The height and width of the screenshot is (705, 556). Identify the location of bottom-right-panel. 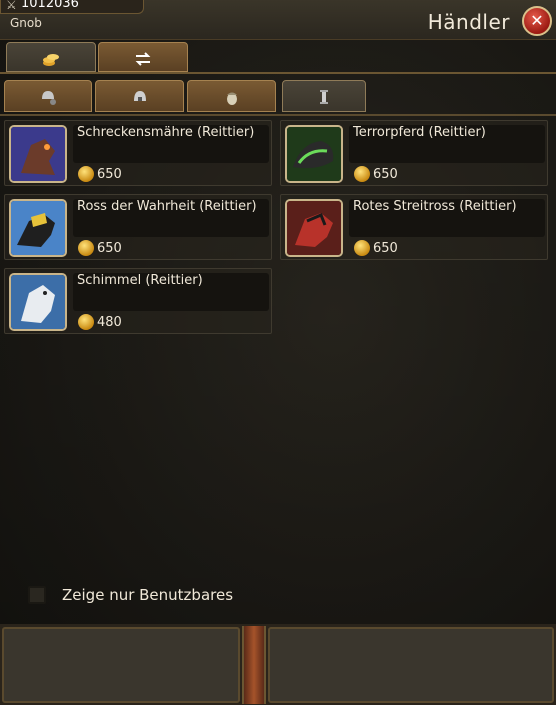
(411, 665).